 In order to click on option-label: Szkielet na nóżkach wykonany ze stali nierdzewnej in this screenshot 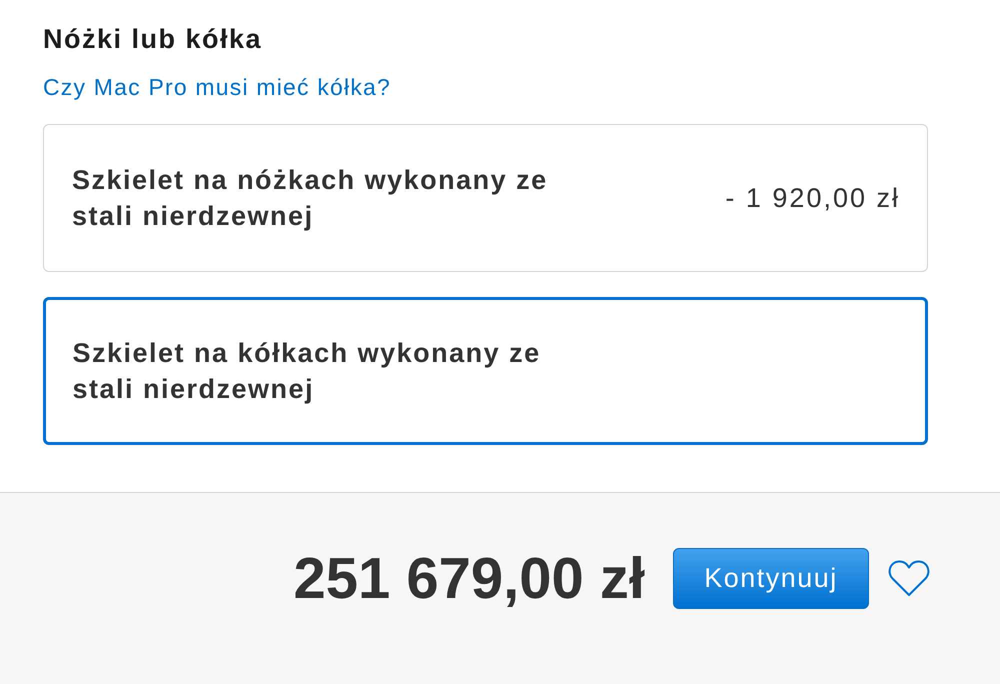, I will do `click(310, 198)`.